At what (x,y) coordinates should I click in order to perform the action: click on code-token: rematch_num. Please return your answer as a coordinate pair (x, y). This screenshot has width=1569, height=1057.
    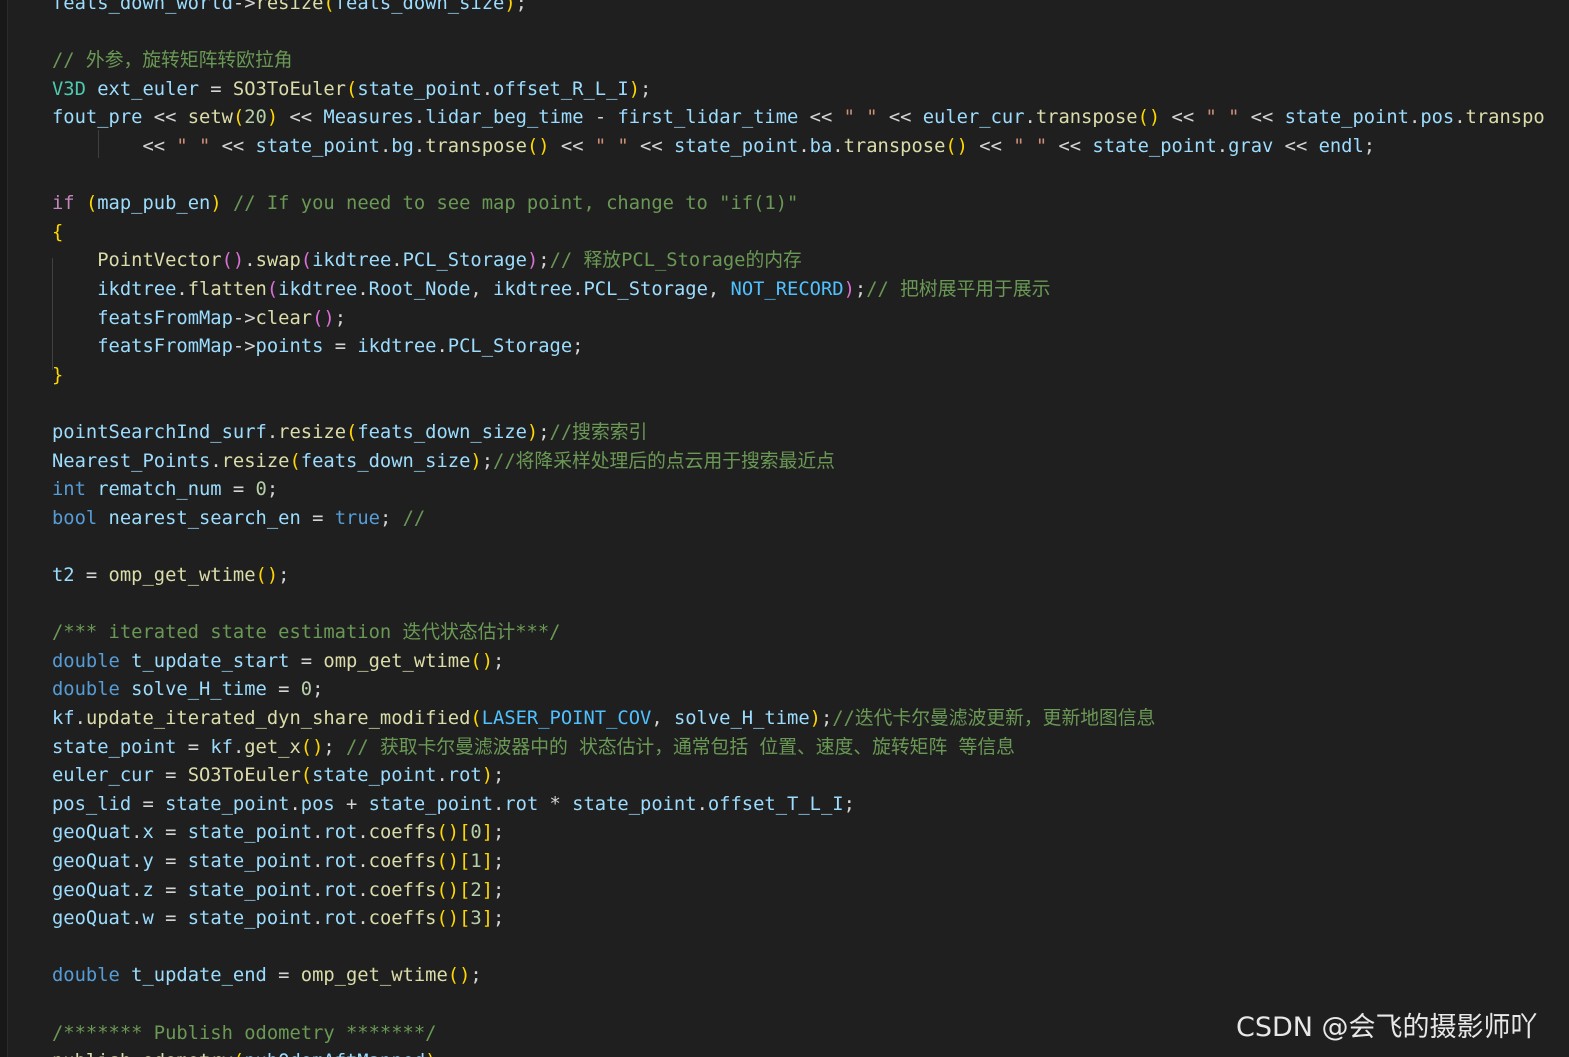
    Looking at the image, I should click on (159, 490).